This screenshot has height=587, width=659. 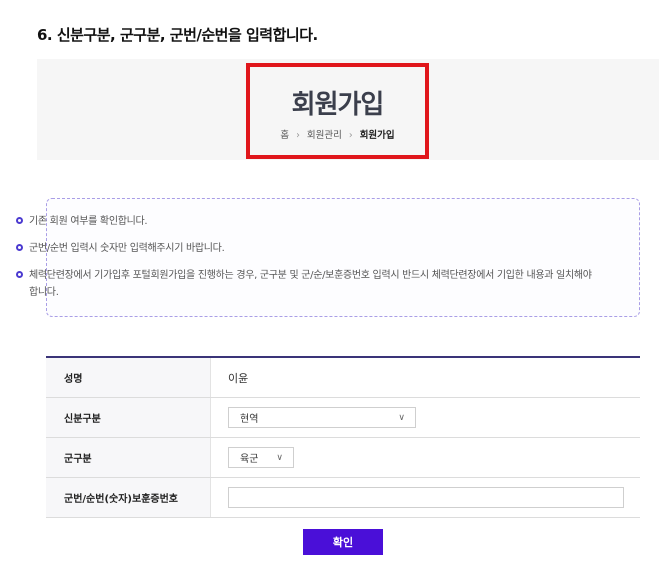 I want to click on confirm-button: 확인, so click(x=343, y=542).